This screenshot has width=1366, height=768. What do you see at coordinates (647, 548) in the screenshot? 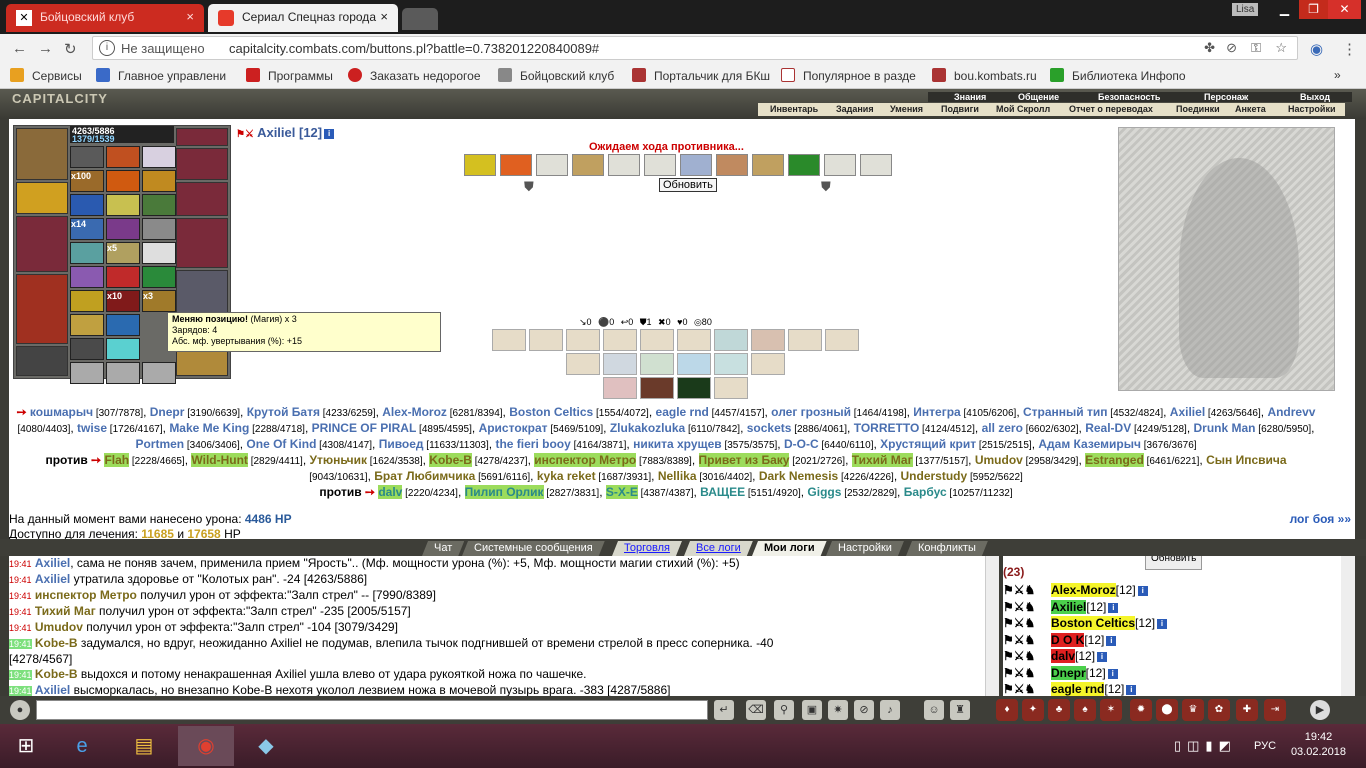
I see `tab-trade: Торговля` at bounding box center [647, 548].